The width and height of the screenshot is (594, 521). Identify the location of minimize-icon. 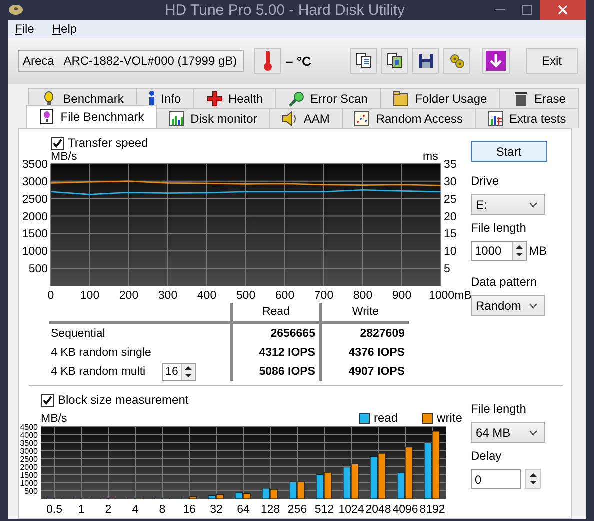
(499, 10).